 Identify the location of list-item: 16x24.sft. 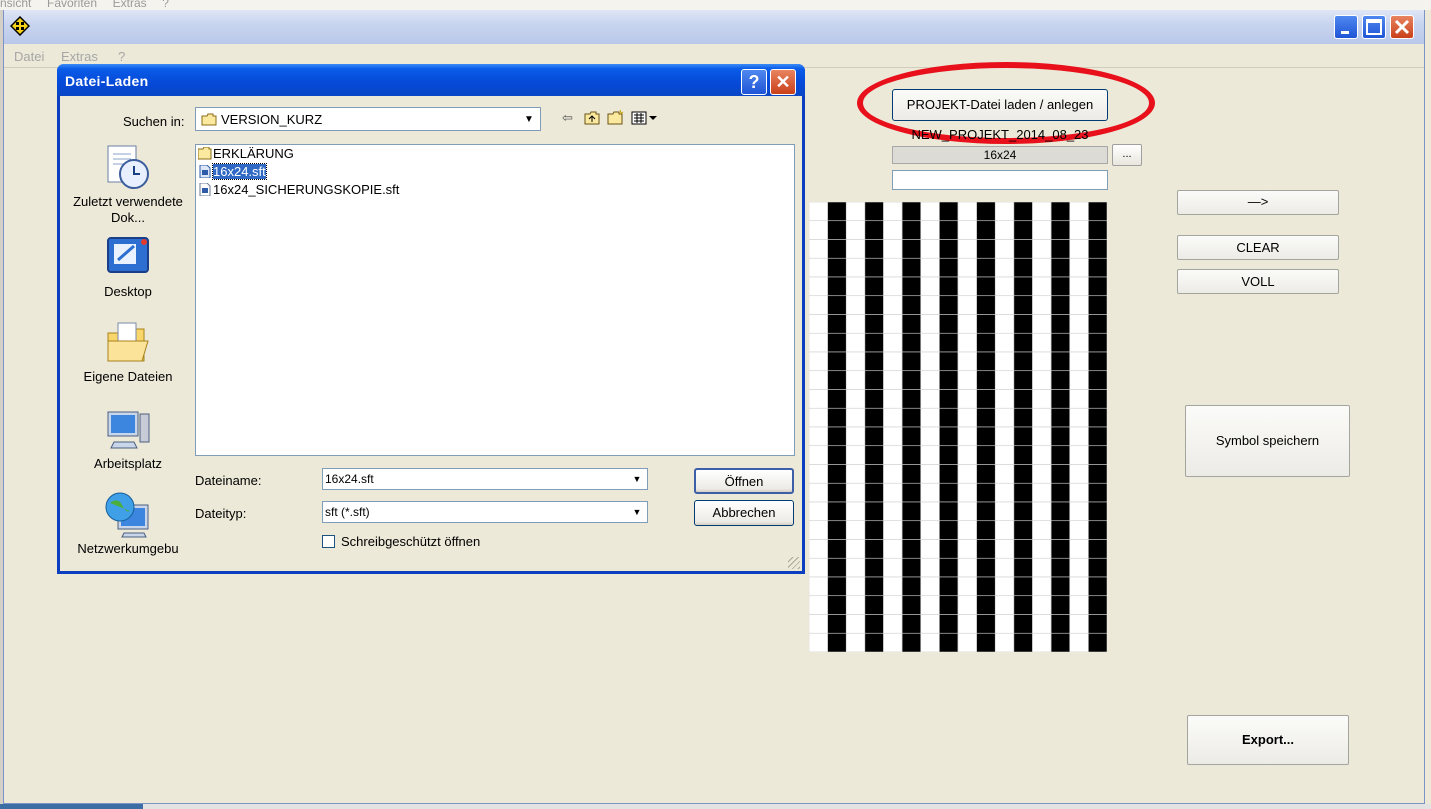
(232, 172).